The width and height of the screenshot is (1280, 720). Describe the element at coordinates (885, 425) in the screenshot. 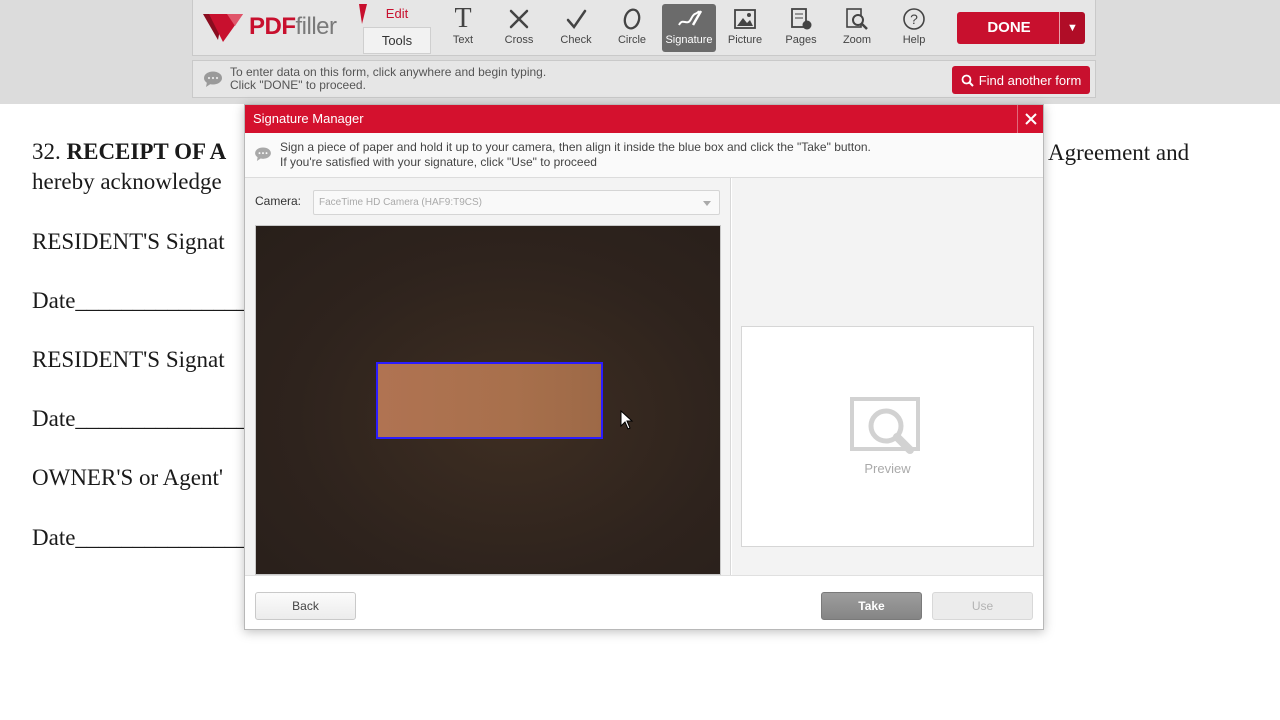

I see `preview-magnifier-icon` at that location.